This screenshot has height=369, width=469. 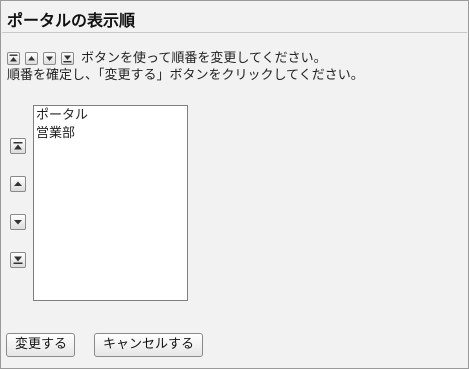 I want to click on list-item: ポータル, so click(x=110, y=116).